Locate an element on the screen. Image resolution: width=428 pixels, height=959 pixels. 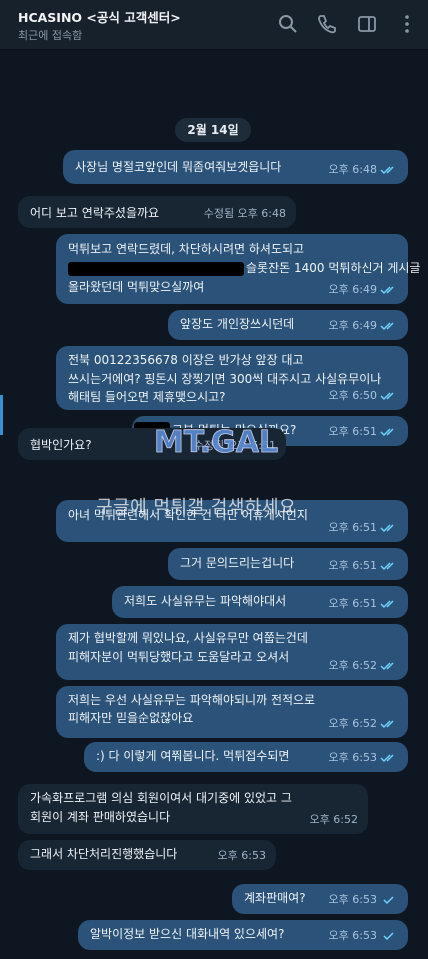
message-outgoing: 사장님 명절코앞인데 뭐좀여줘보겟읍니다 오후 6:48 is located at coordinates (235, 167).